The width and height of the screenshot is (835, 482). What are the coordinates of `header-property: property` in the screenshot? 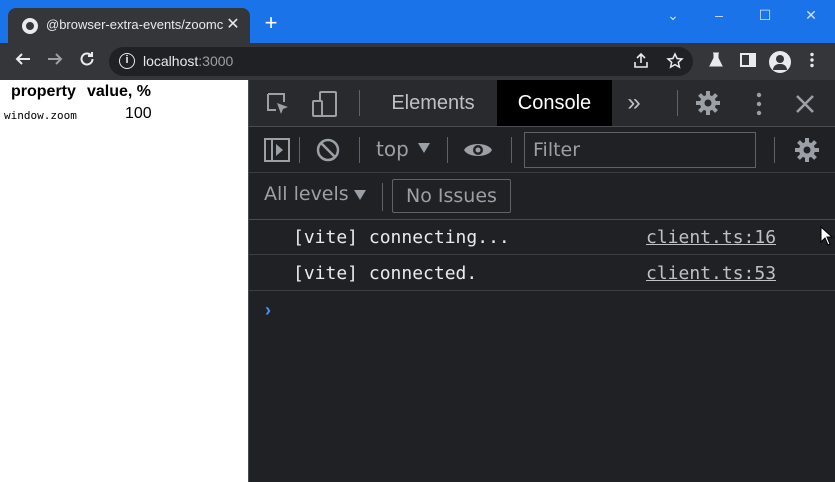 It's located at (43, 91).